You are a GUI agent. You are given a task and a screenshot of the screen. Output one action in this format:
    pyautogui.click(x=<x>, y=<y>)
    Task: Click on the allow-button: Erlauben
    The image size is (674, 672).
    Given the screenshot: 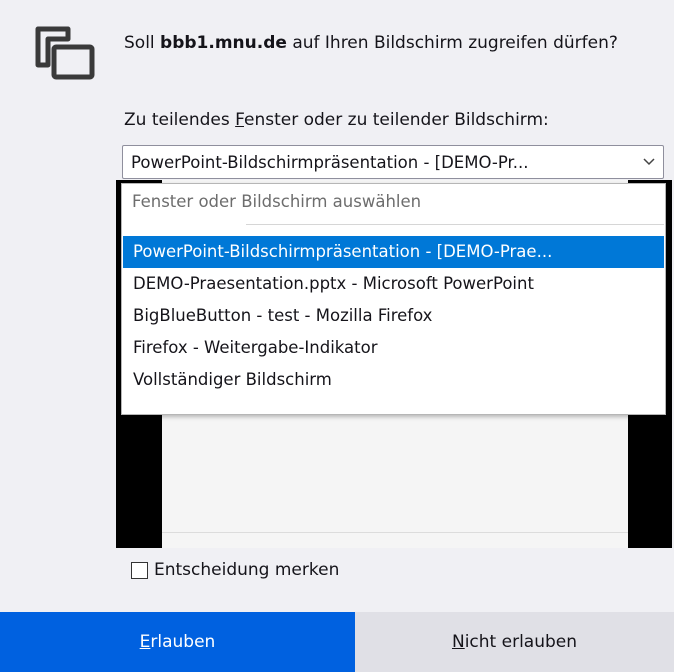 What is the action you would take?
    pyautogui.click(x=177, y=642)
    